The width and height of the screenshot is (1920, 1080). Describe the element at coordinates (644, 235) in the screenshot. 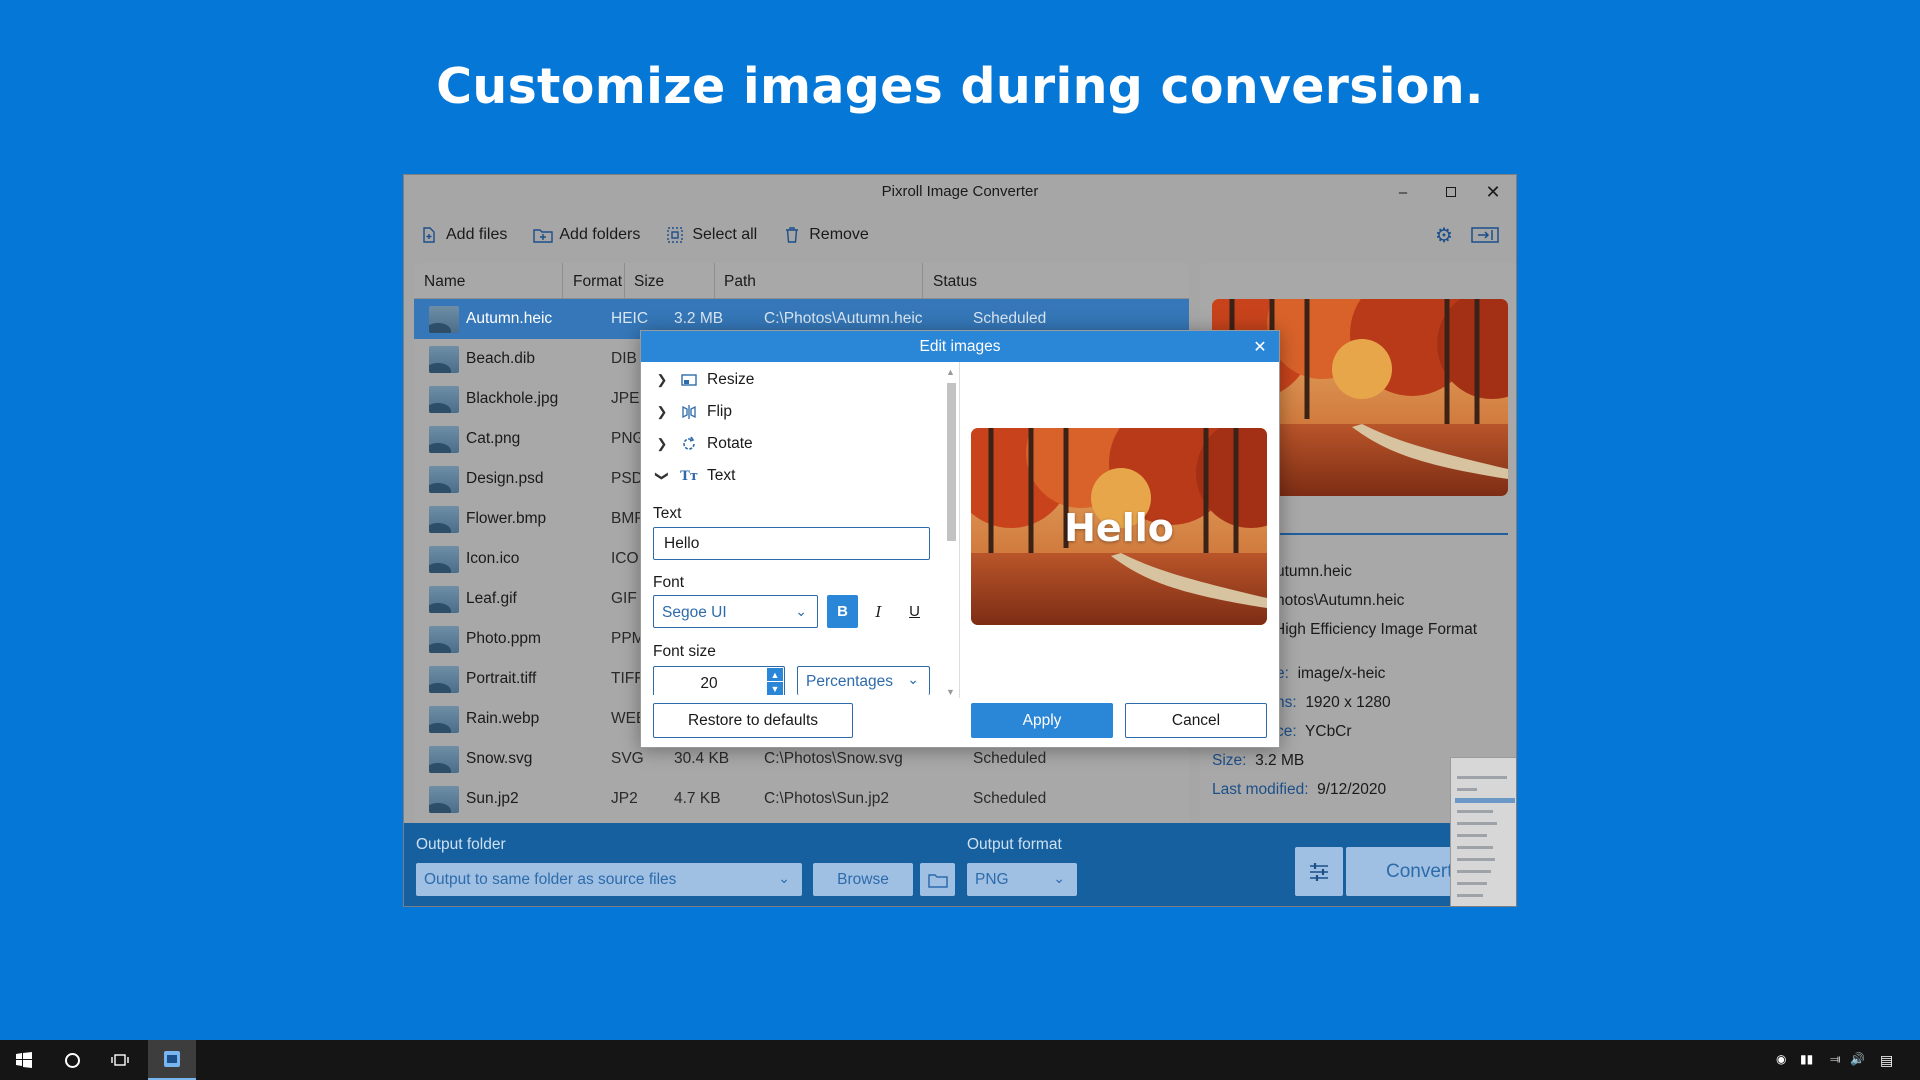

I see `toolbar: Add files Add folders Select all Remove` at that location.